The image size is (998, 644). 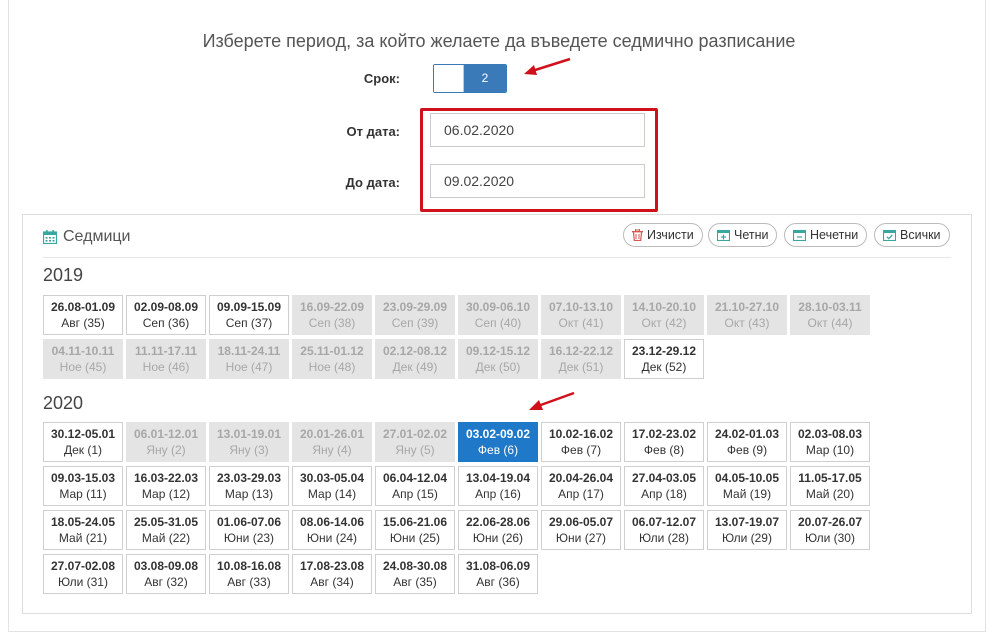 What do you see at coordinates (249, 522) in the screenshot?
I see `week-range: 01.06-07.06` at bounding box center [249, 522].